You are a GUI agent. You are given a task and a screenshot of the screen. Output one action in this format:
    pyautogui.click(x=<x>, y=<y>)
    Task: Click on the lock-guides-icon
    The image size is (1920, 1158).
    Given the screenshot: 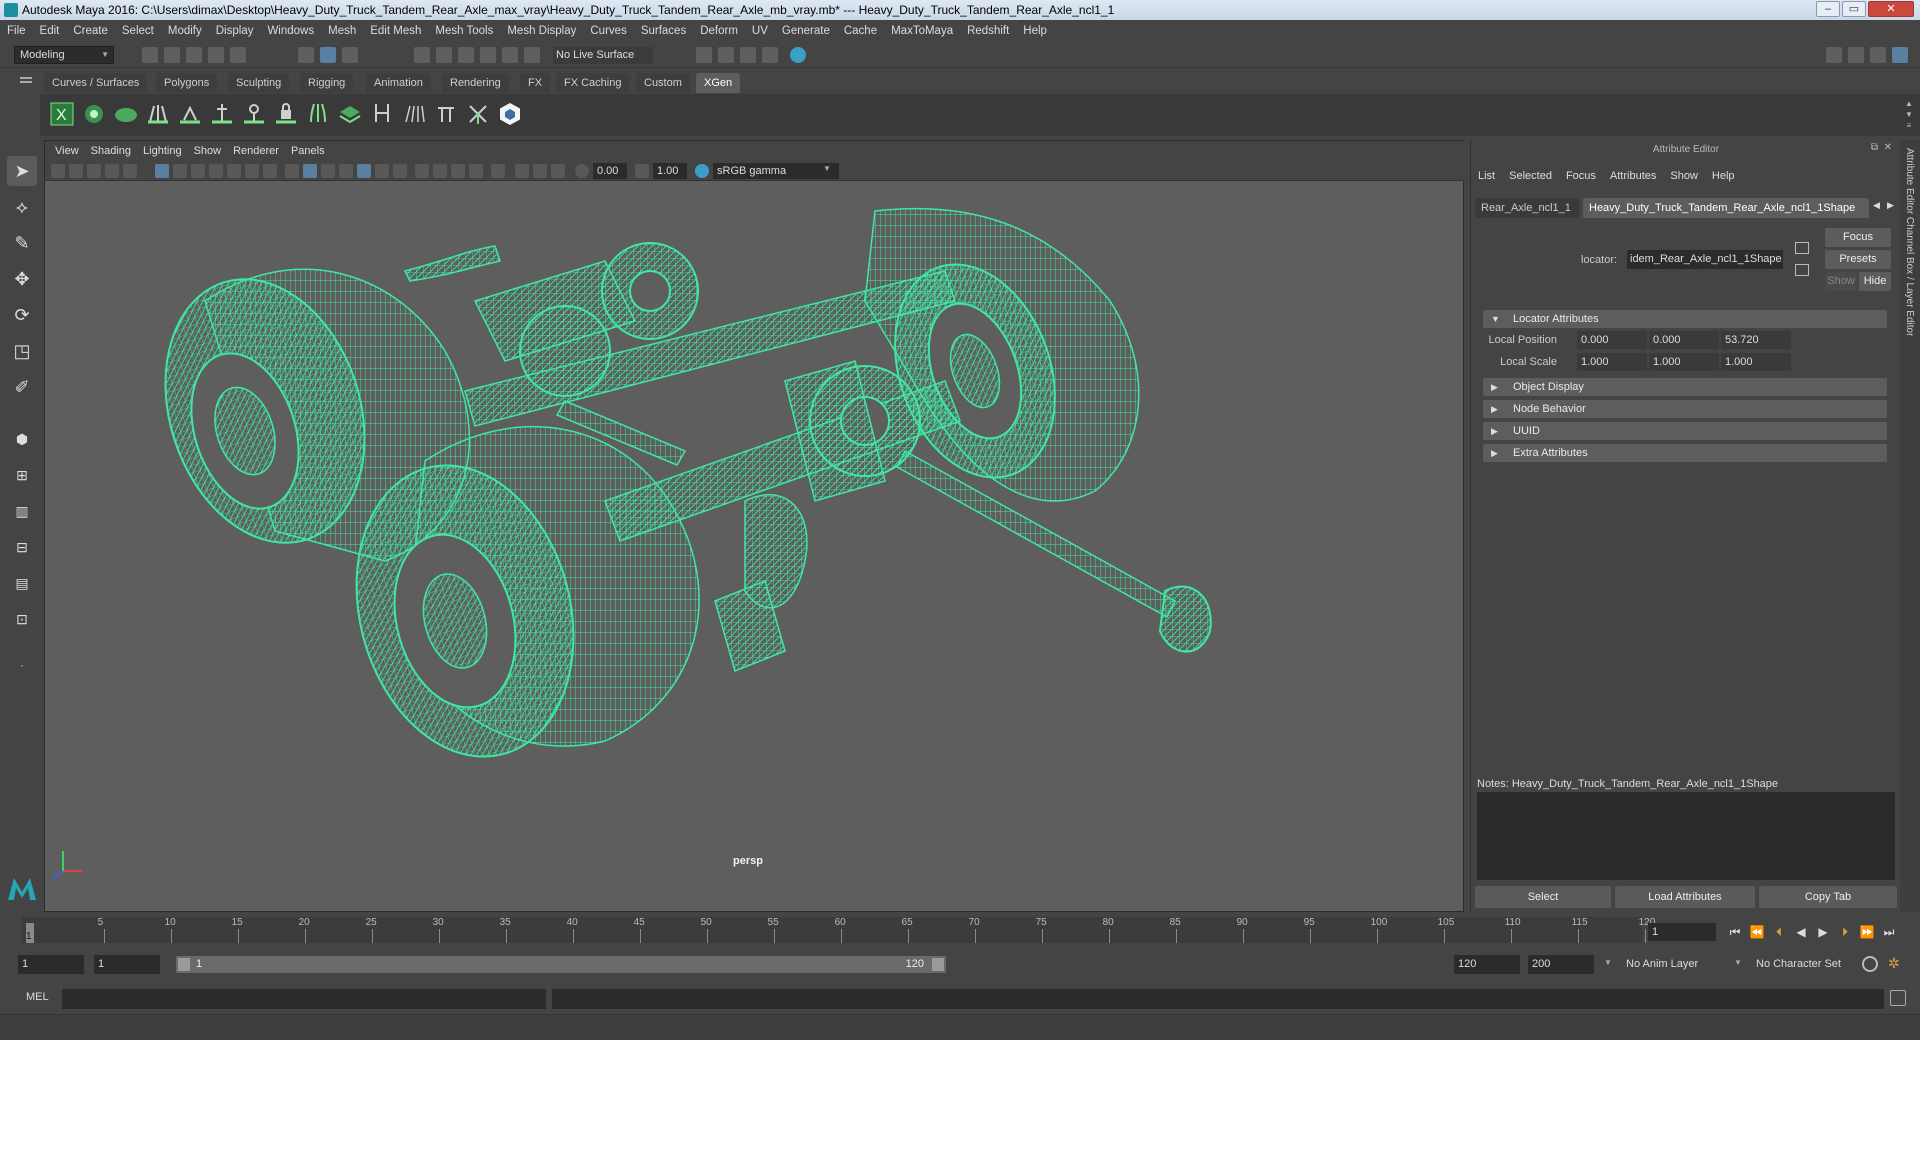 What is the action you would take?
    pyautogui.click(x=286, y=114)
    